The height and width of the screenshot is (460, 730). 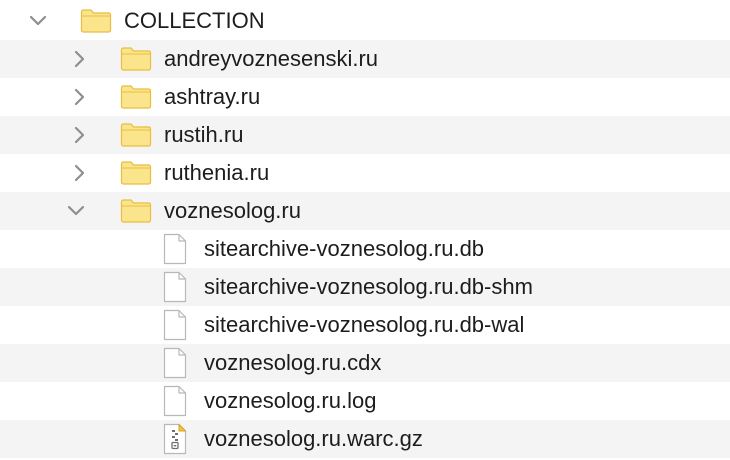 What do you see at coordinates (365, 21) in the screenshot?
I see `tree-row-collection: COLLECTION` at bounding box center [365, 21].